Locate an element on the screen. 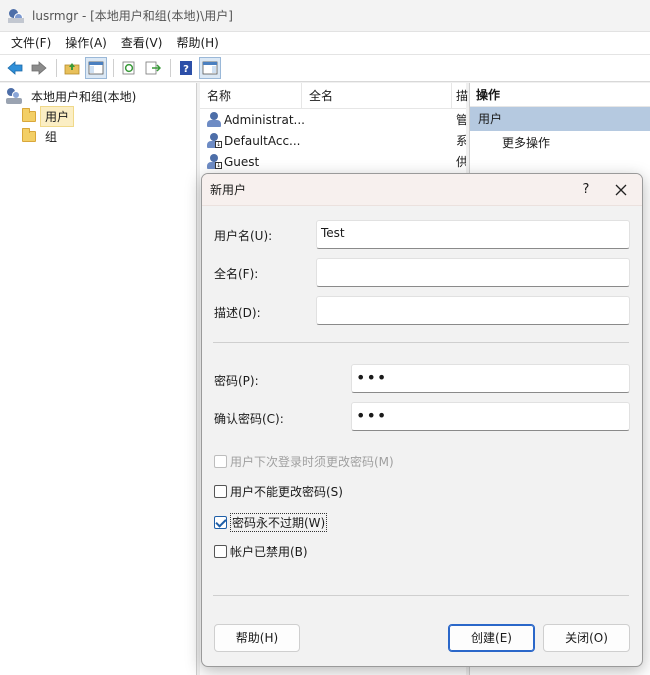 This screenshot has height=675, width=650. back-arrow-icon is located at coordinates (15, 68).